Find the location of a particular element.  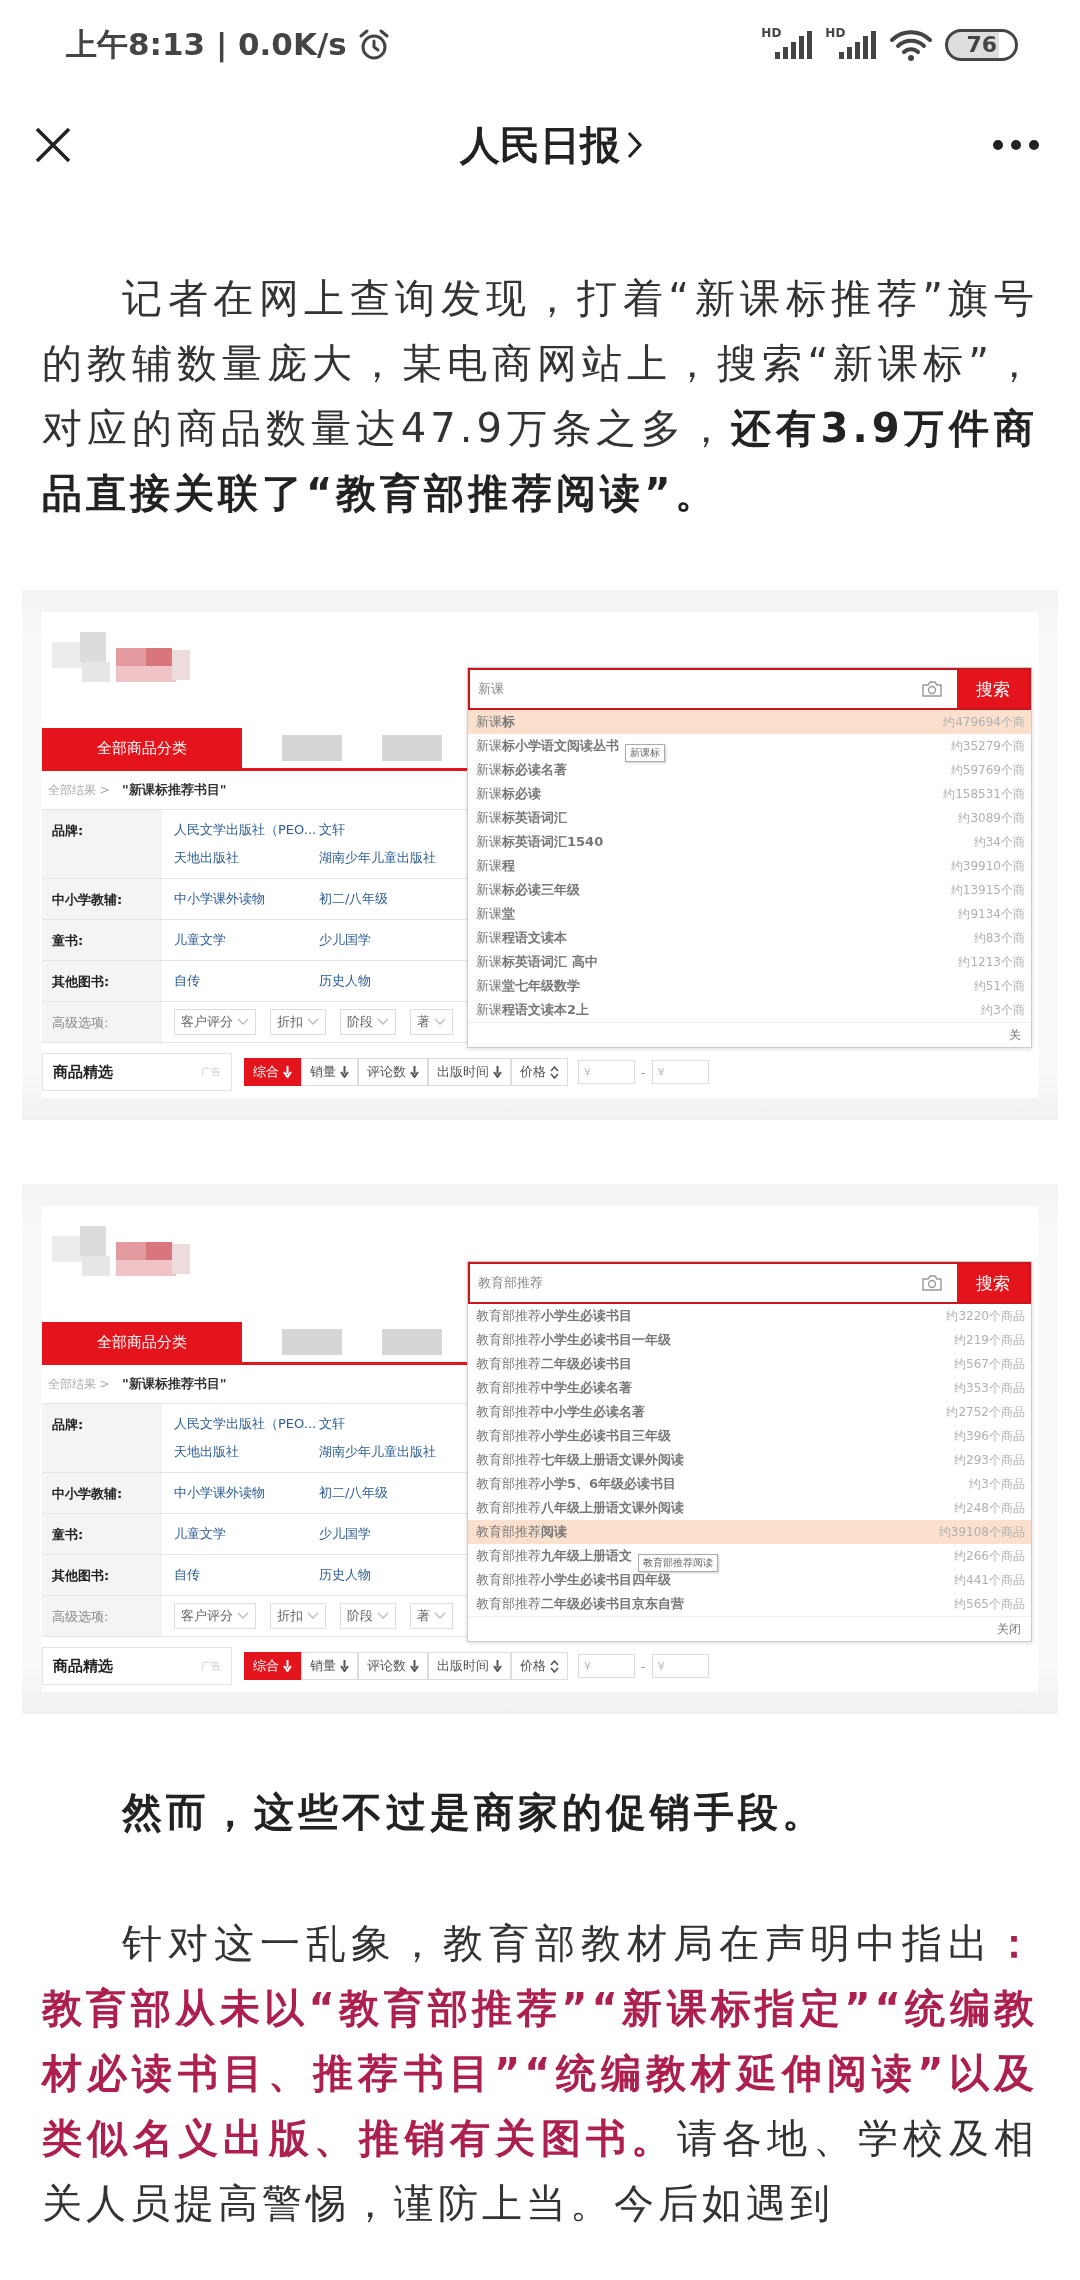

suggestion-item: 新课标英语词汇1540 is located at coordinates (540, 842).